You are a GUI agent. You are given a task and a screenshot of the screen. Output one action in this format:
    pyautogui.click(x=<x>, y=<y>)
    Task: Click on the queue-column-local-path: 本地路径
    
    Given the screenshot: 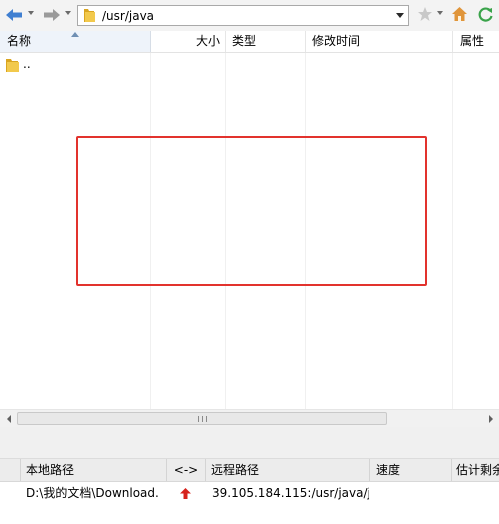 What is the action you would take?
    pyautogui.click(x=95, y=470)
    